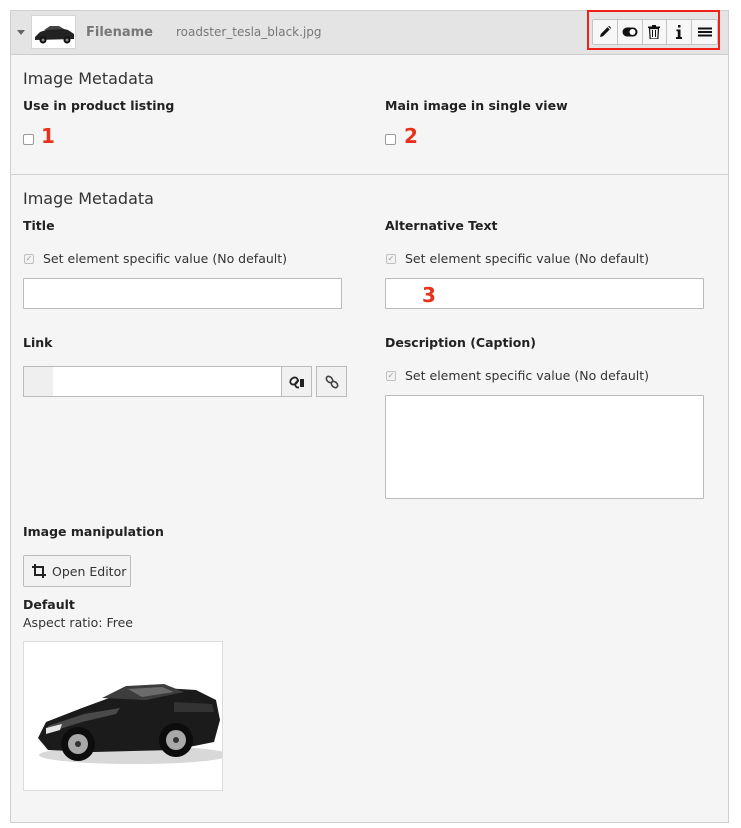  What do you see at coordinates (167, 381) in the screenshot?
I see `link-input` at bounding box center [167, 381].